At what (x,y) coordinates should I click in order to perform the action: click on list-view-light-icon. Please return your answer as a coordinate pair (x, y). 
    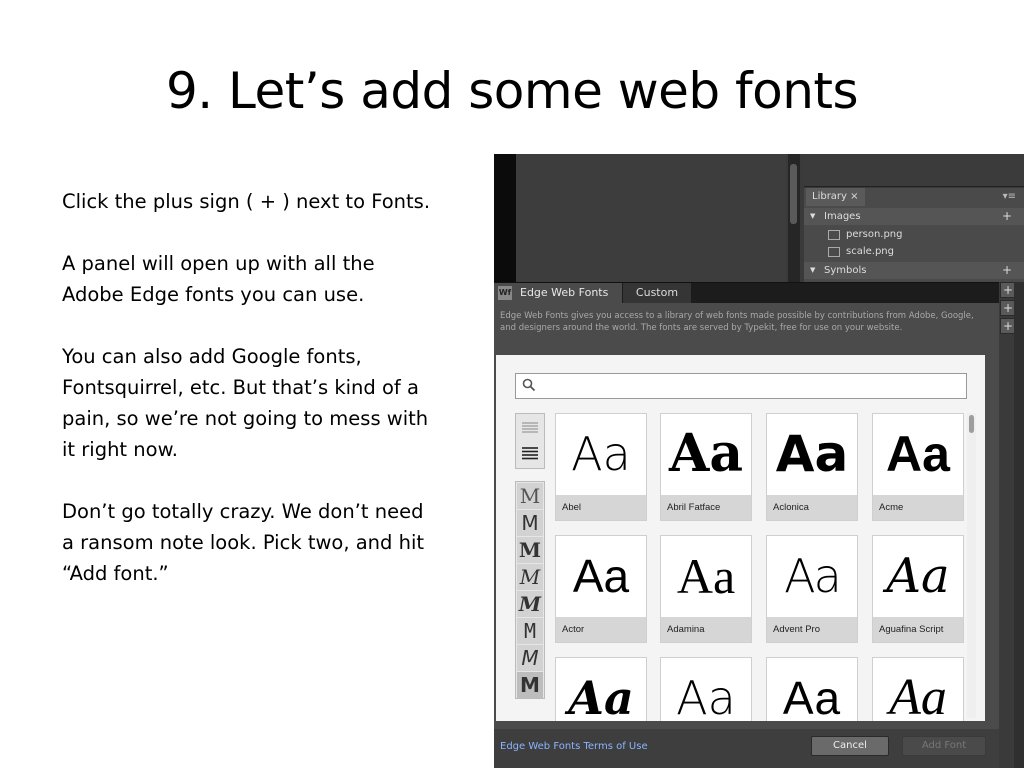
    Looking at the image, I should click on (530, 428).